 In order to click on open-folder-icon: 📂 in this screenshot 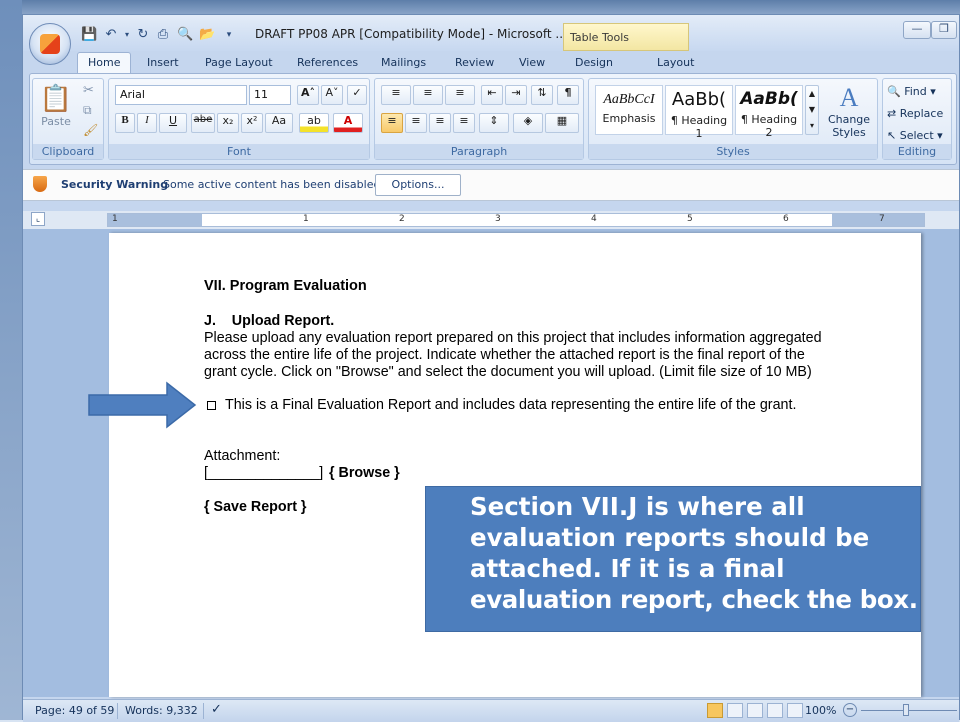, I will do `click(207, 35)`.